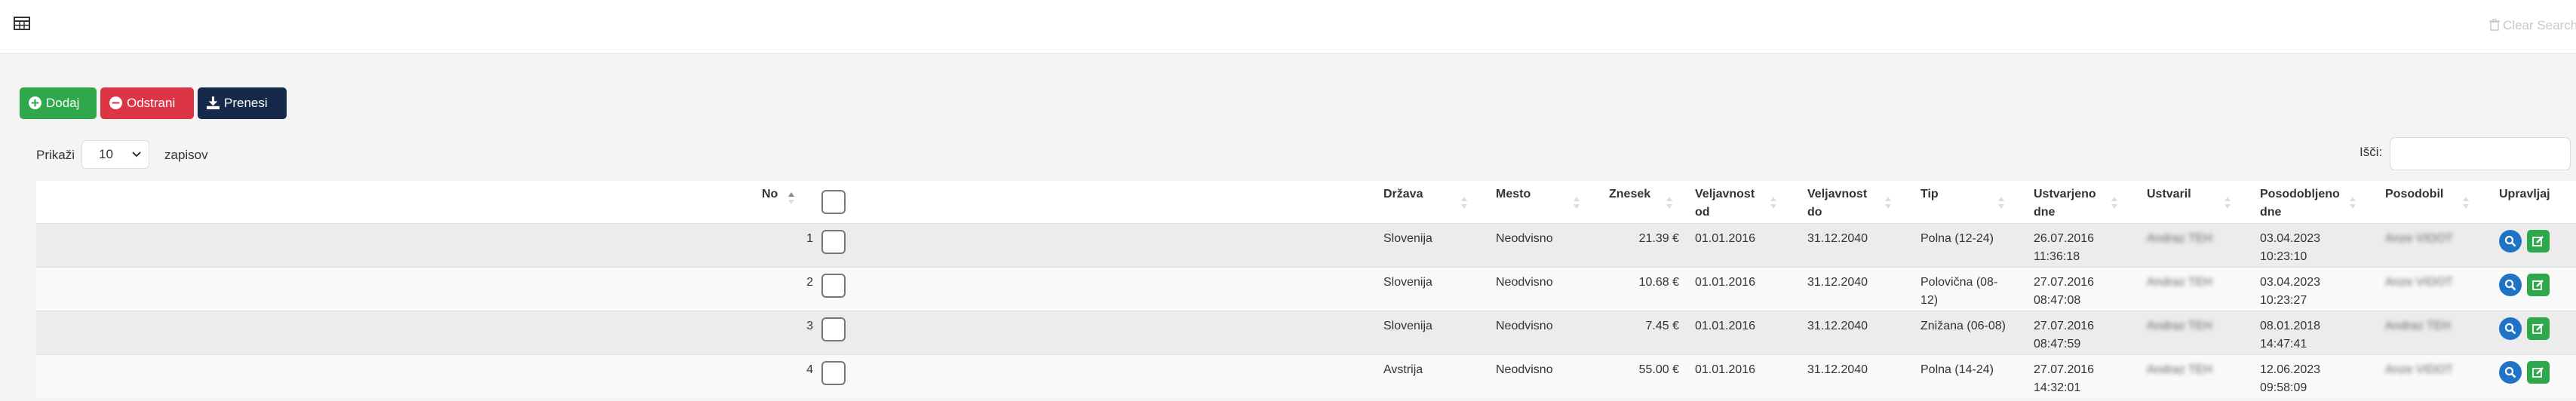  What do you see at coordinates (1658, 282) in the screenshot?
I see `cell-znesek: 10.68 €` at bounding box center [1658, 282].